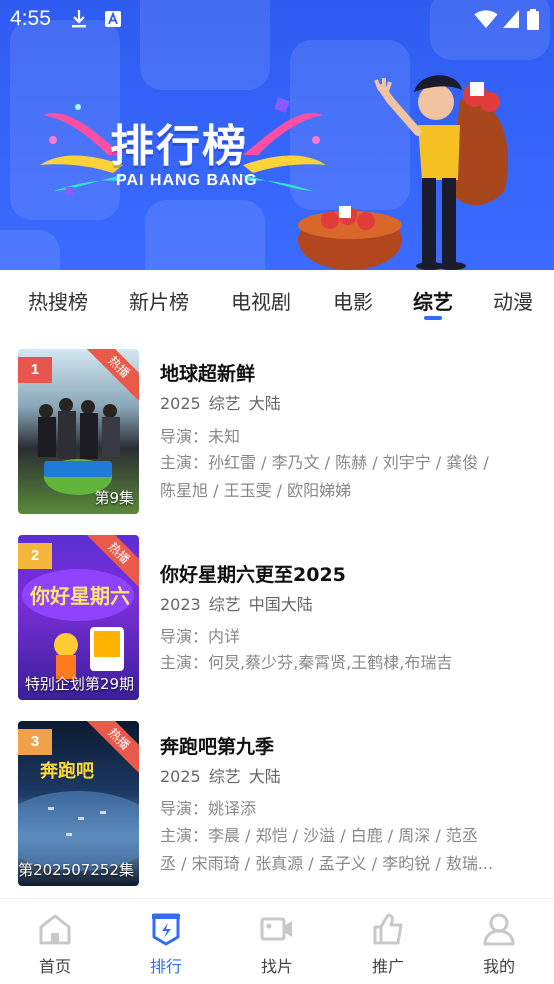 The image size is (554, 984). What do you see at coordinates (403, 172) in the screenshot?
I see `delivery-person-illustration` at bounding box center [403, 172].